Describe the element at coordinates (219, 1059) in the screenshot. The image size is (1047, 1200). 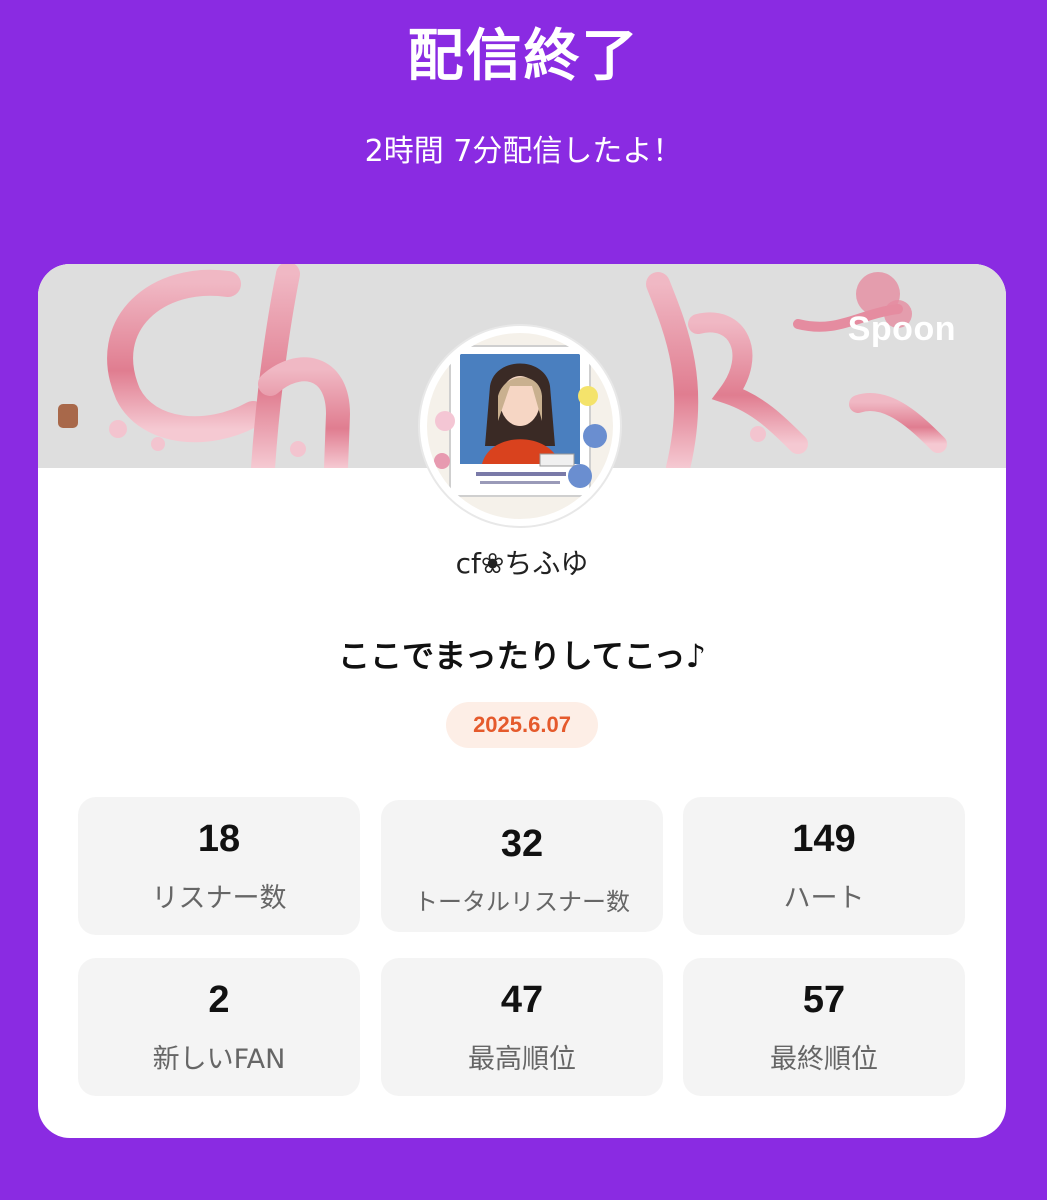
I see `stat-label: 新しいFAN` at that location.